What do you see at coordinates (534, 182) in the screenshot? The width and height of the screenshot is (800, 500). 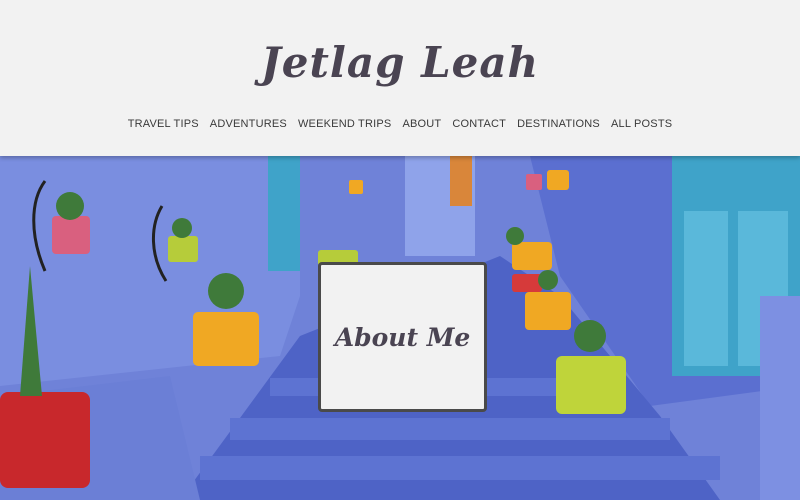 I see `pink-pot-top` at bounding box center [534, 182].